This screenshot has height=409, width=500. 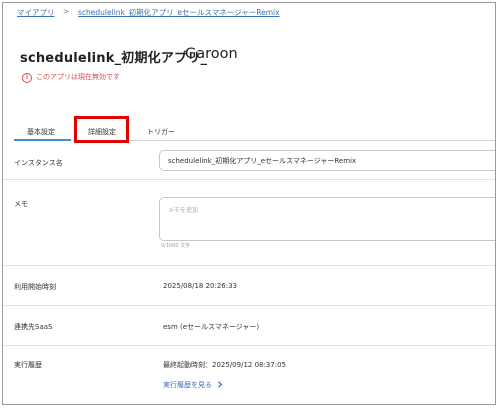 What do you see at coordinates (41, 132) in the screenshot?
I see `tab-basic-settings: 基本設定` at bounding box center [41, 132].